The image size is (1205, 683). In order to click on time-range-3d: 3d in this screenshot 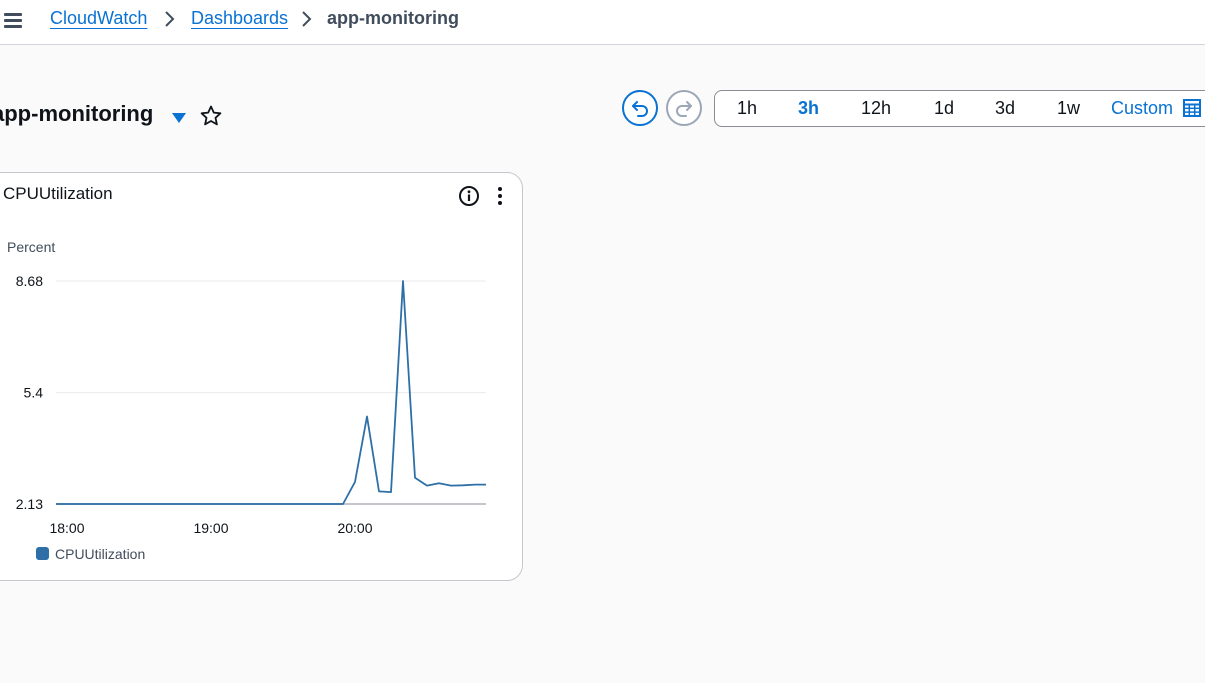, I will do `click(1005, 108)`.